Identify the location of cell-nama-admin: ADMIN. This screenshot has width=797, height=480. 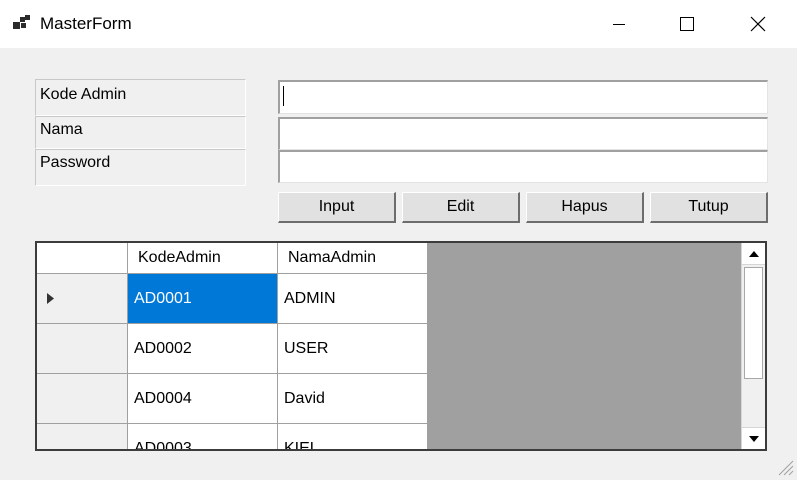
(353, 299).